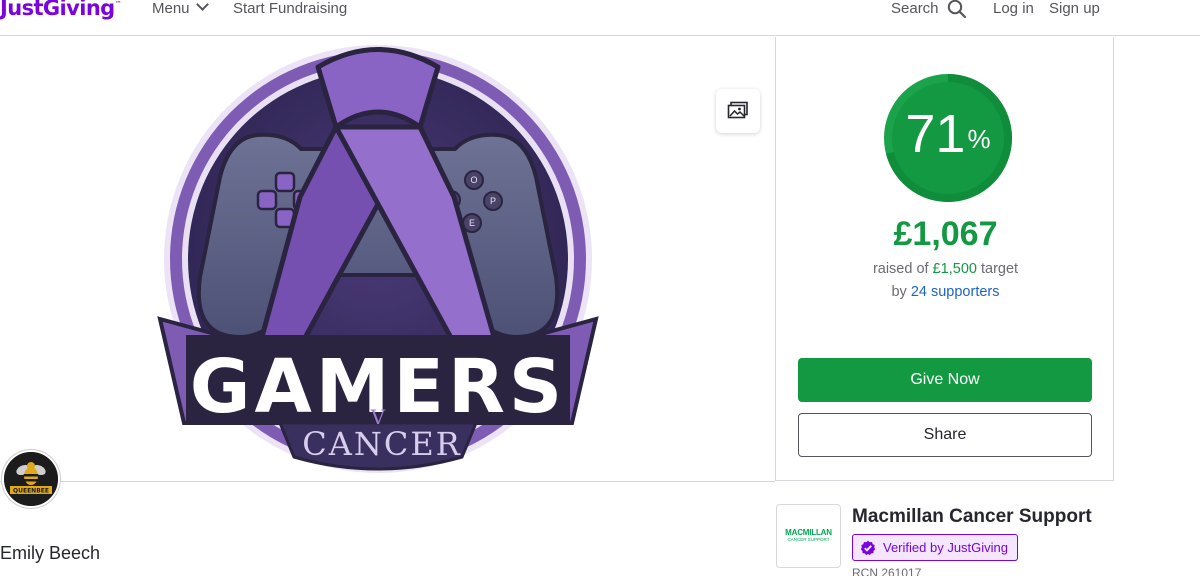  What do you see at coordinates (808, 539) in the screenshot?
I see `charity-logo-small-text: CANCER SUPPORT` at bounding box center [808, 539].